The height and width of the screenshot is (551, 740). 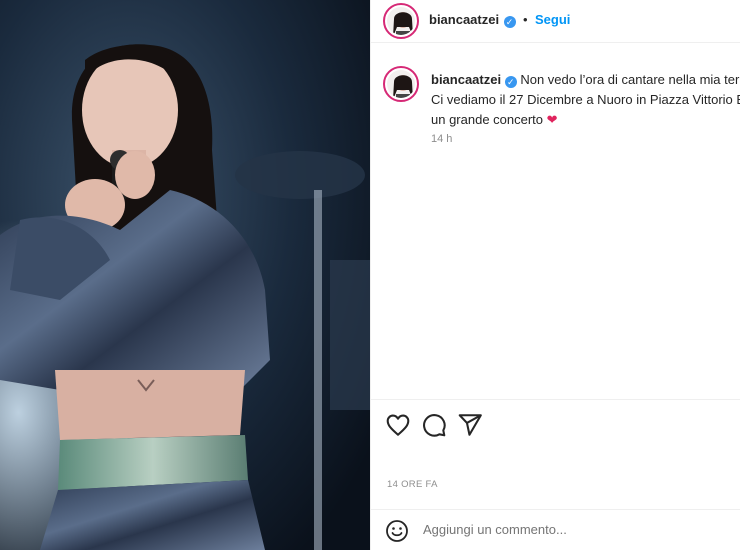 I want to click on paper-plane-icon, so click(x=470, y=425).